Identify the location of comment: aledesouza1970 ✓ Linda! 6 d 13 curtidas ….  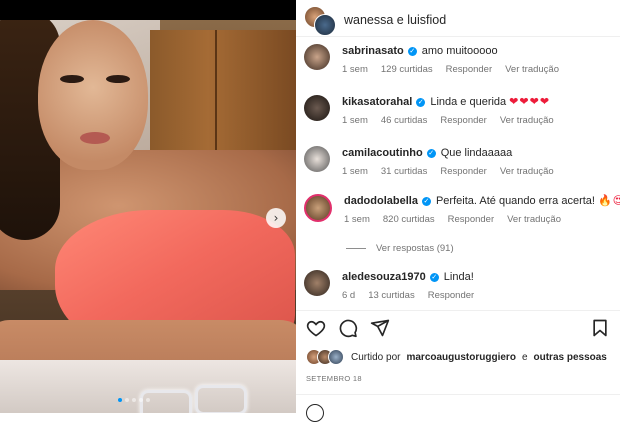
(389, 285).